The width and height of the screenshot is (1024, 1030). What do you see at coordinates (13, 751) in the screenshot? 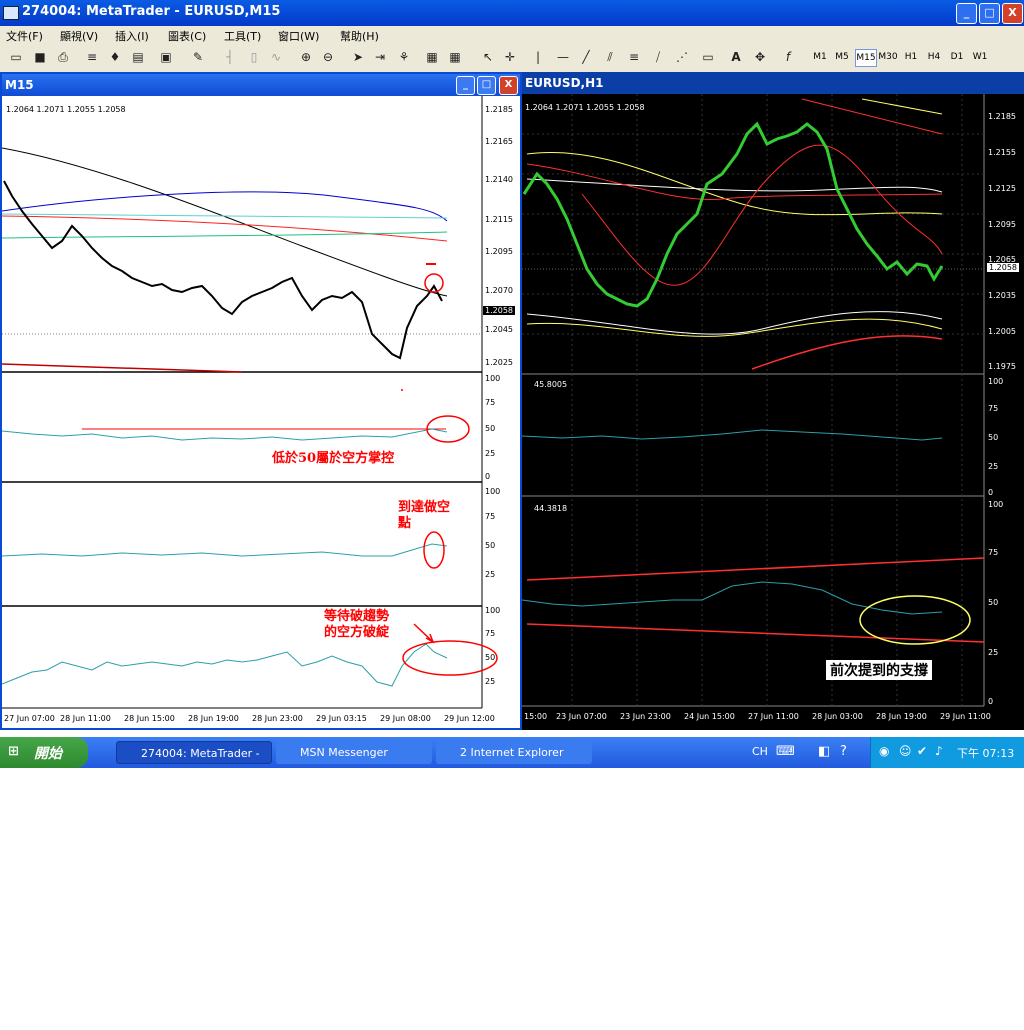
I see `windows-logo-icon: ⊞` at bounding box center [13, 751].